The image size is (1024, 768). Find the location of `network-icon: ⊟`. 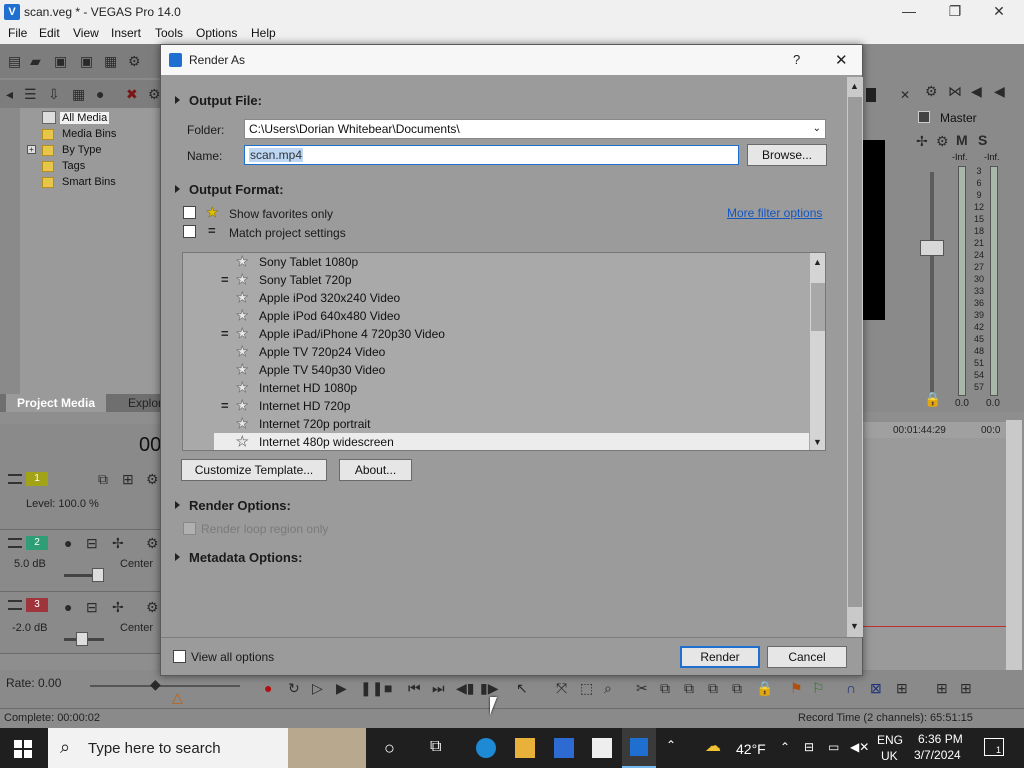

network-icon: ⊟ is located at coordinates (809, 747).